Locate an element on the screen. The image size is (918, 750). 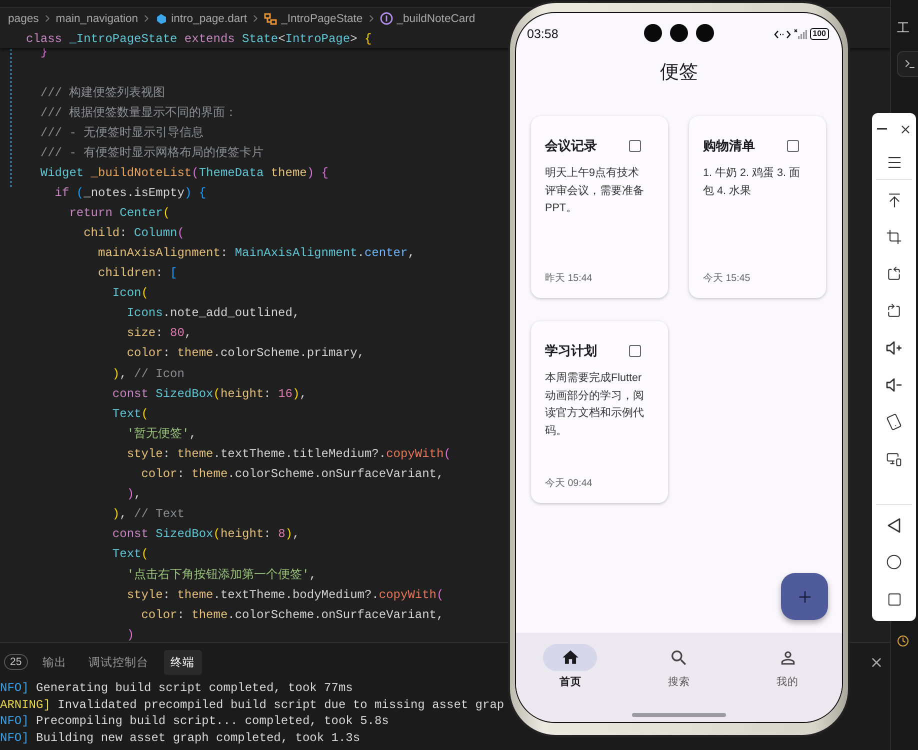
breadcrumb-item: main_navigation is located at coordinates (97, 18).